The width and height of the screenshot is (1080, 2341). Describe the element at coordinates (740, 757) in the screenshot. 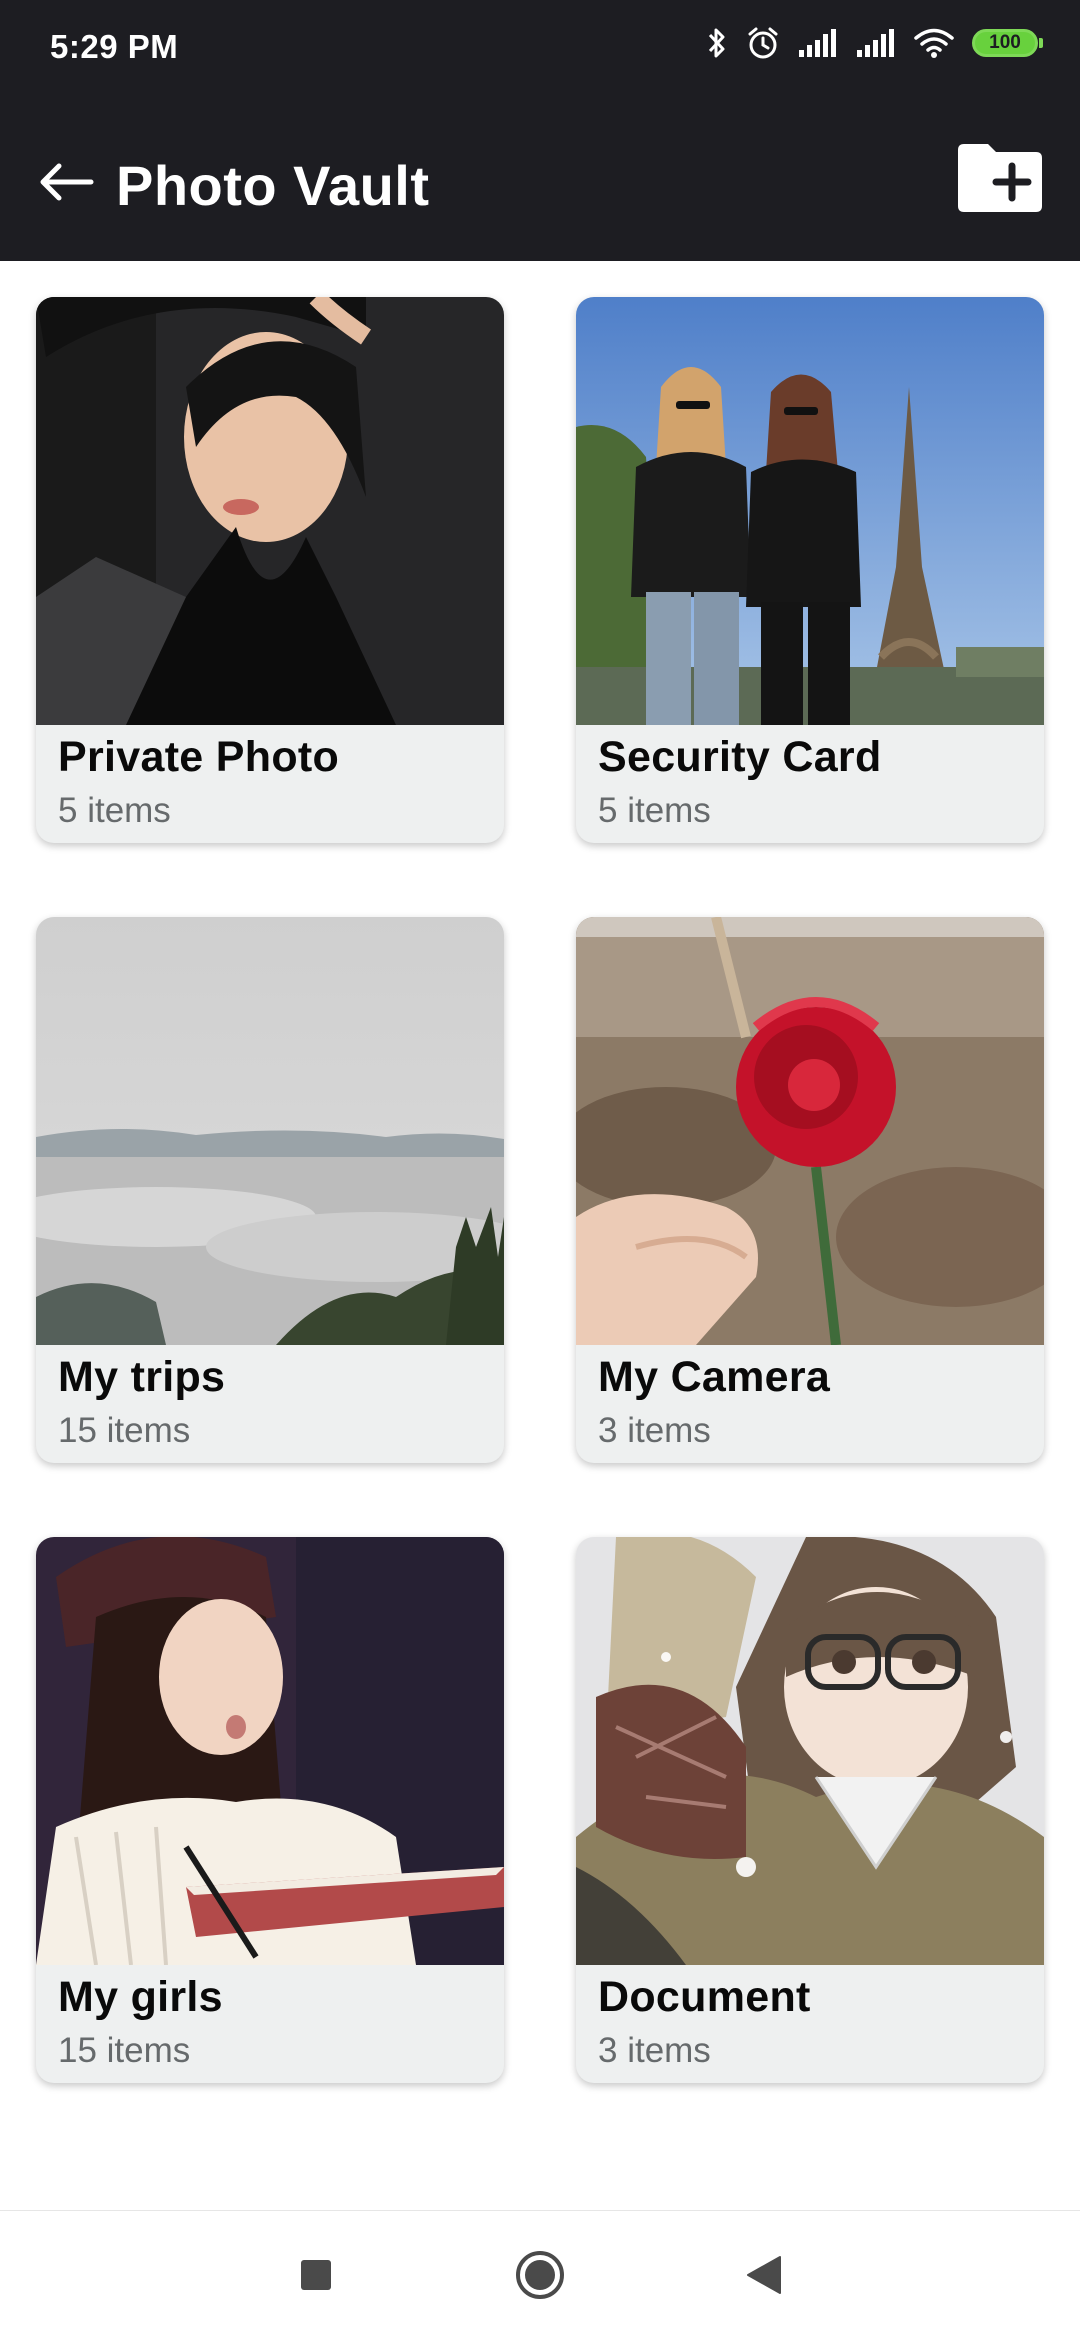

I see `album-name: Security Card` at that location.